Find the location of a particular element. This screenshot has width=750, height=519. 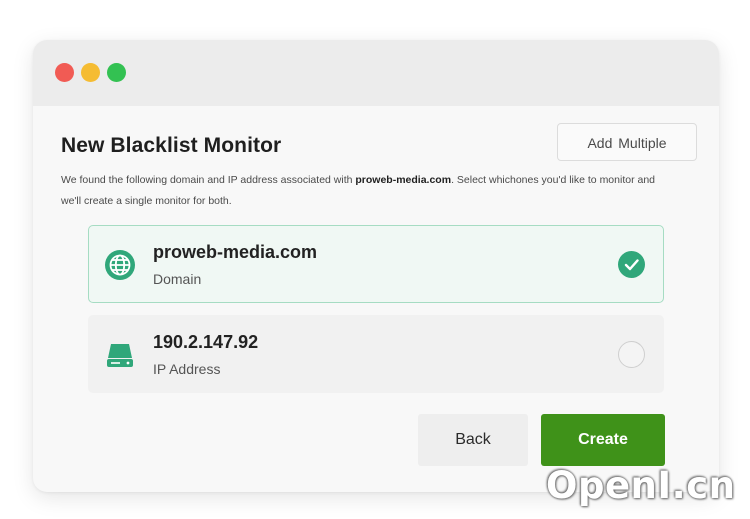

minimize-icon is located at coordinates (90, 72).